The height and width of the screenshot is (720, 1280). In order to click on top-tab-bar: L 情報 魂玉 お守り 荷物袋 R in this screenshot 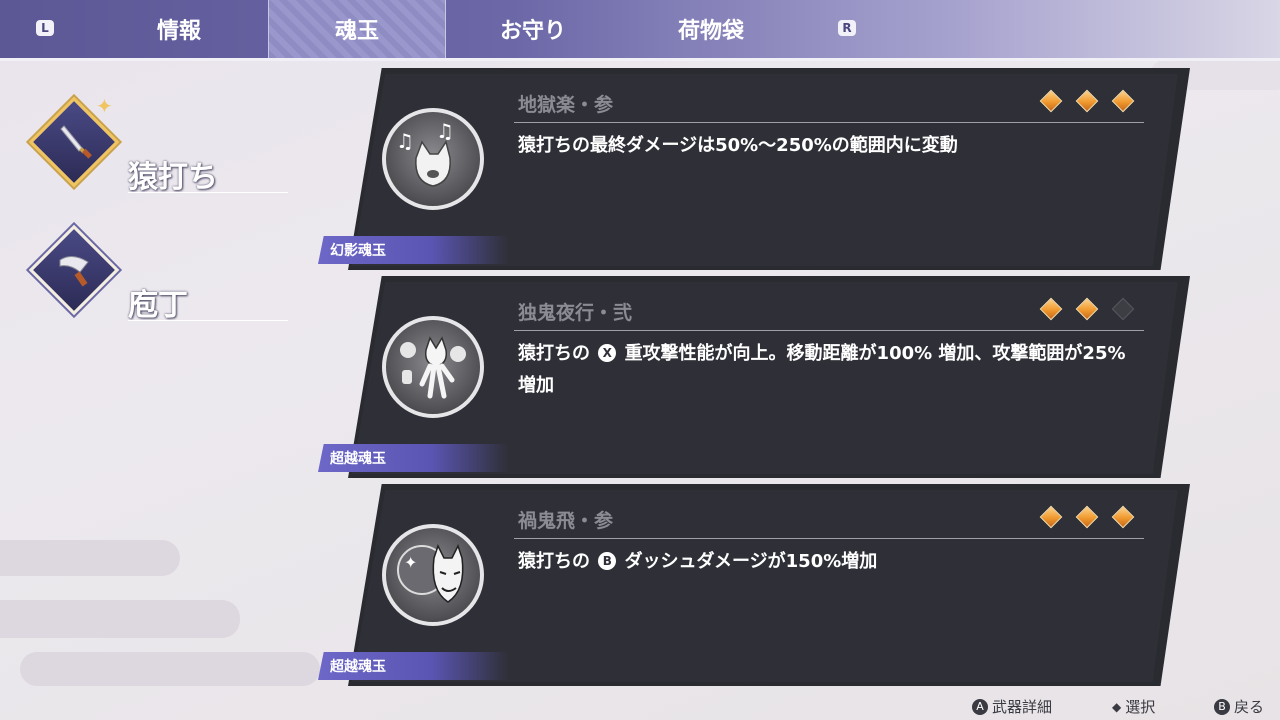, I will do `click(640, 30)`.